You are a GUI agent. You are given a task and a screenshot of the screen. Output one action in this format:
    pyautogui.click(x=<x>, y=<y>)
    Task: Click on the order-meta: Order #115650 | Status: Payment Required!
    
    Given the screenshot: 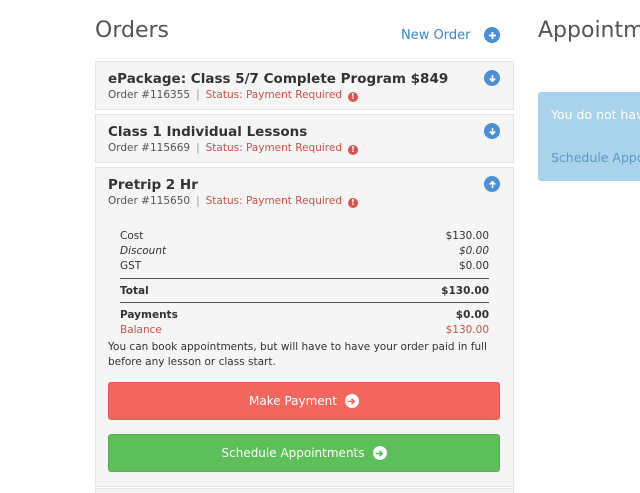 What is the action you would take?
    pyautogui.click(x=233, y=201)
    